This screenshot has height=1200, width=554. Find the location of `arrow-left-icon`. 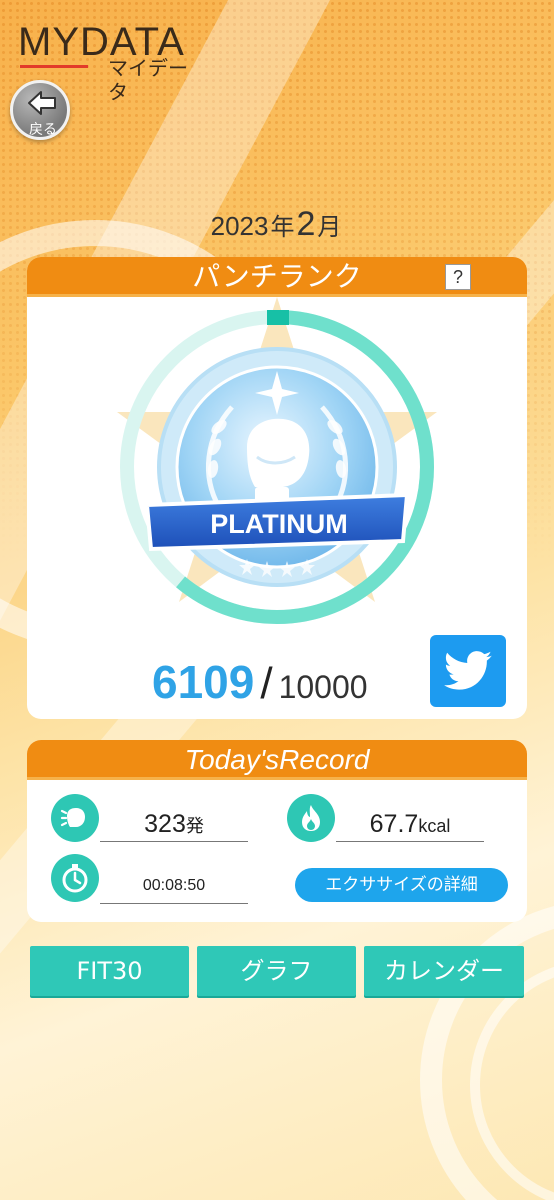

arrow-left-icon is located at coordinates (42, 103).